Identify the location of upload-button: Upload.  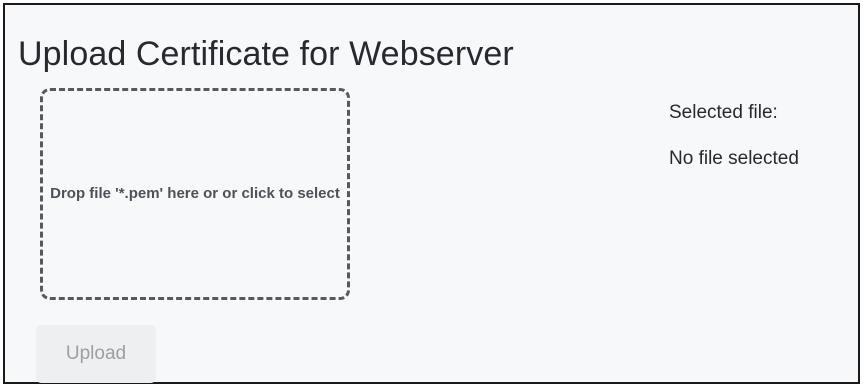
(96, 354).